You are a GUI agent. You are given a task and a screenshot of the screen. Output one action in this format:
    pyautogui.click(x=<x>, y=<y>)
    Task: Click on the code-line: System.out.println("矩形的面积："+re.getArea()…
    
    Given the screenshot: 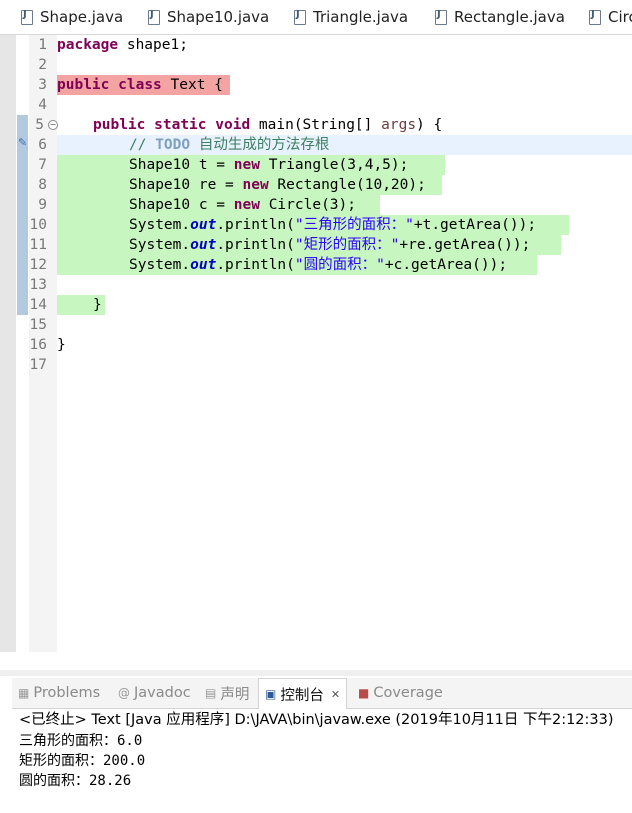 What is the action you would take?
    pyautogui.click(x=330, y=245)
    